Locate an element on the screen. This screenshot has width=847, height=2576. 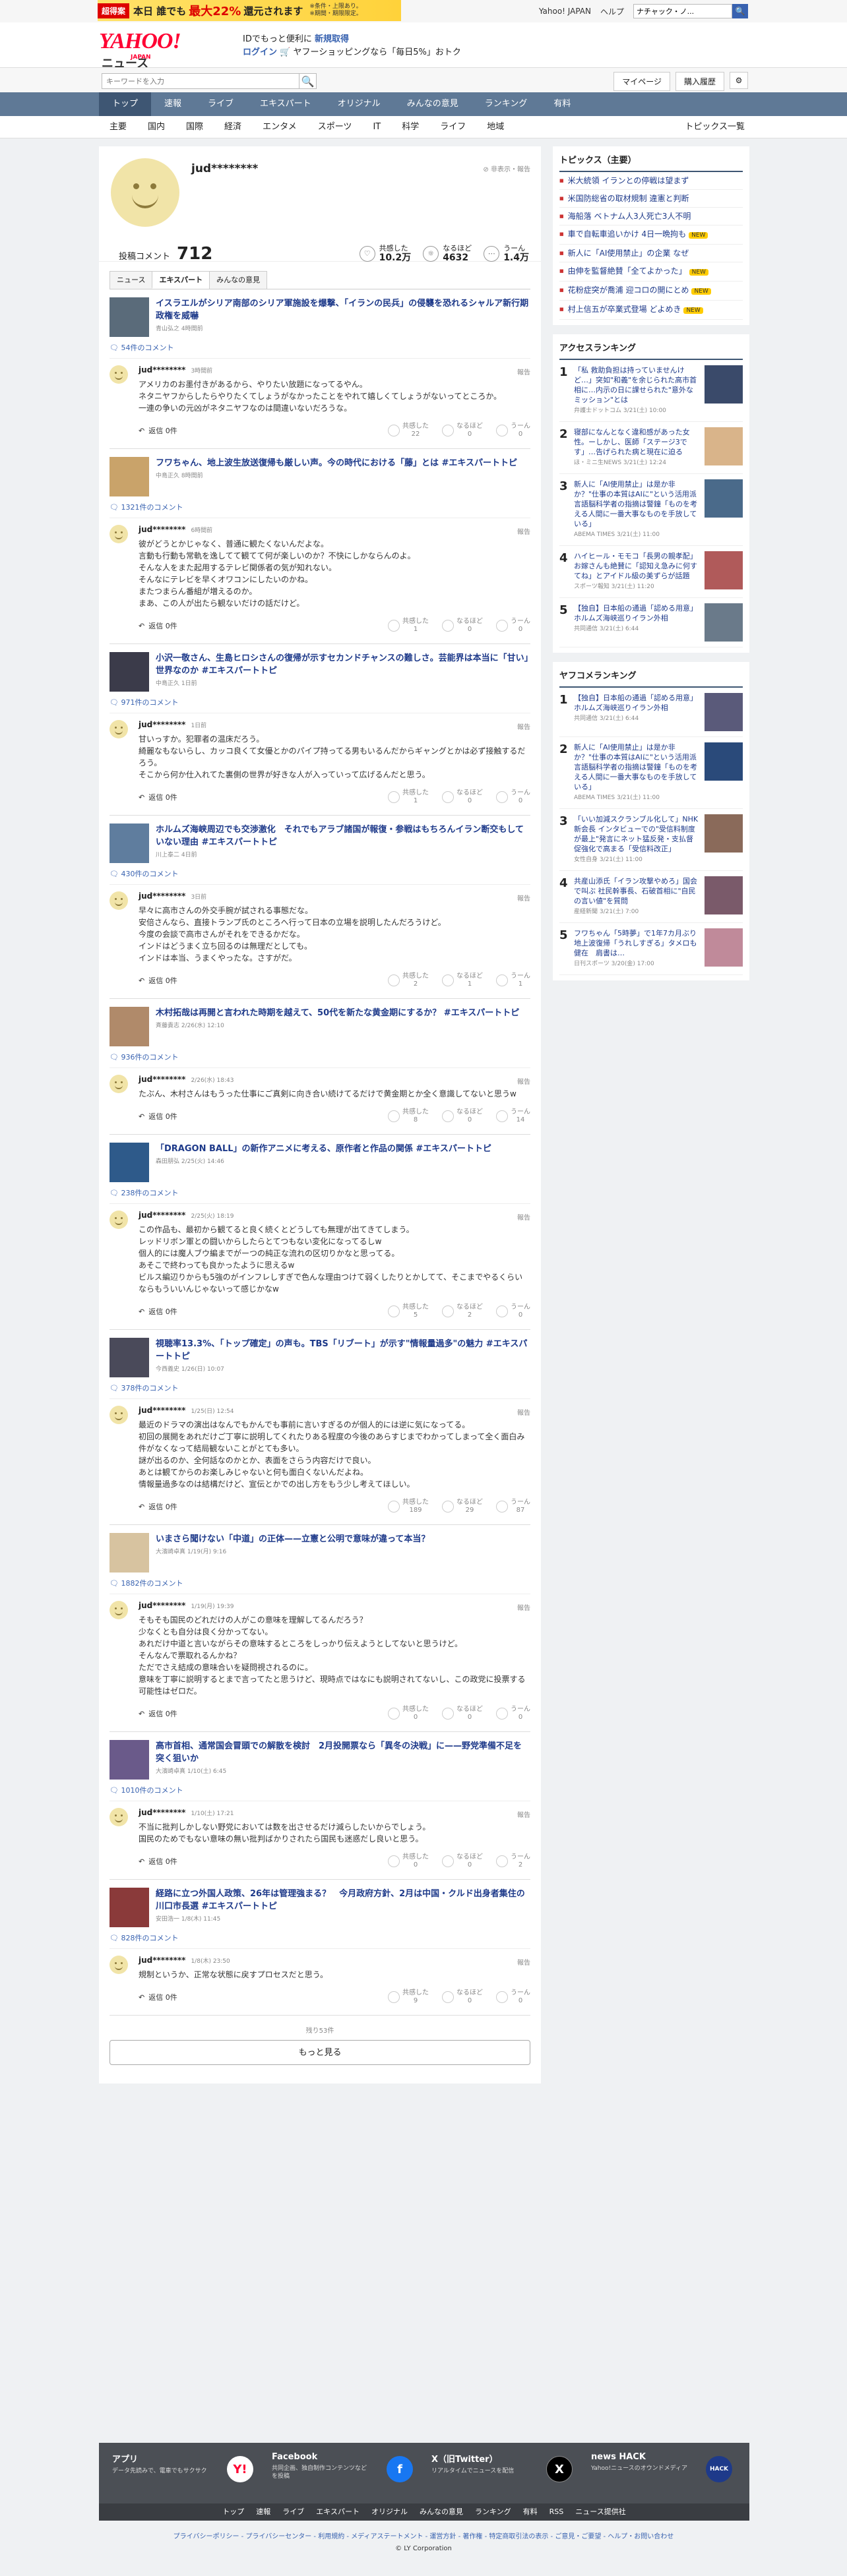
footer-link: 有料 is located at coordinates (530, 2512).